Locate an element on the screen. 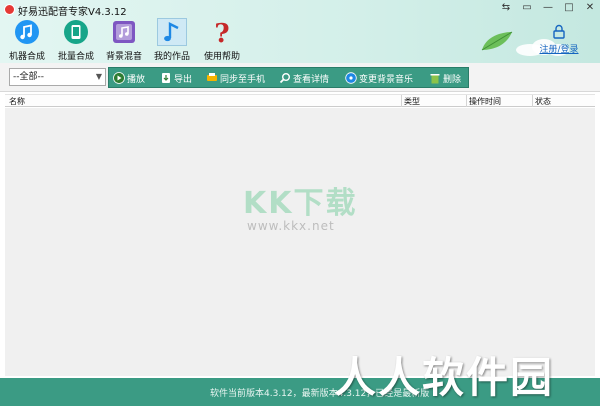  tool-background-mix: 背景混音 is located at coordinates (124, 40).